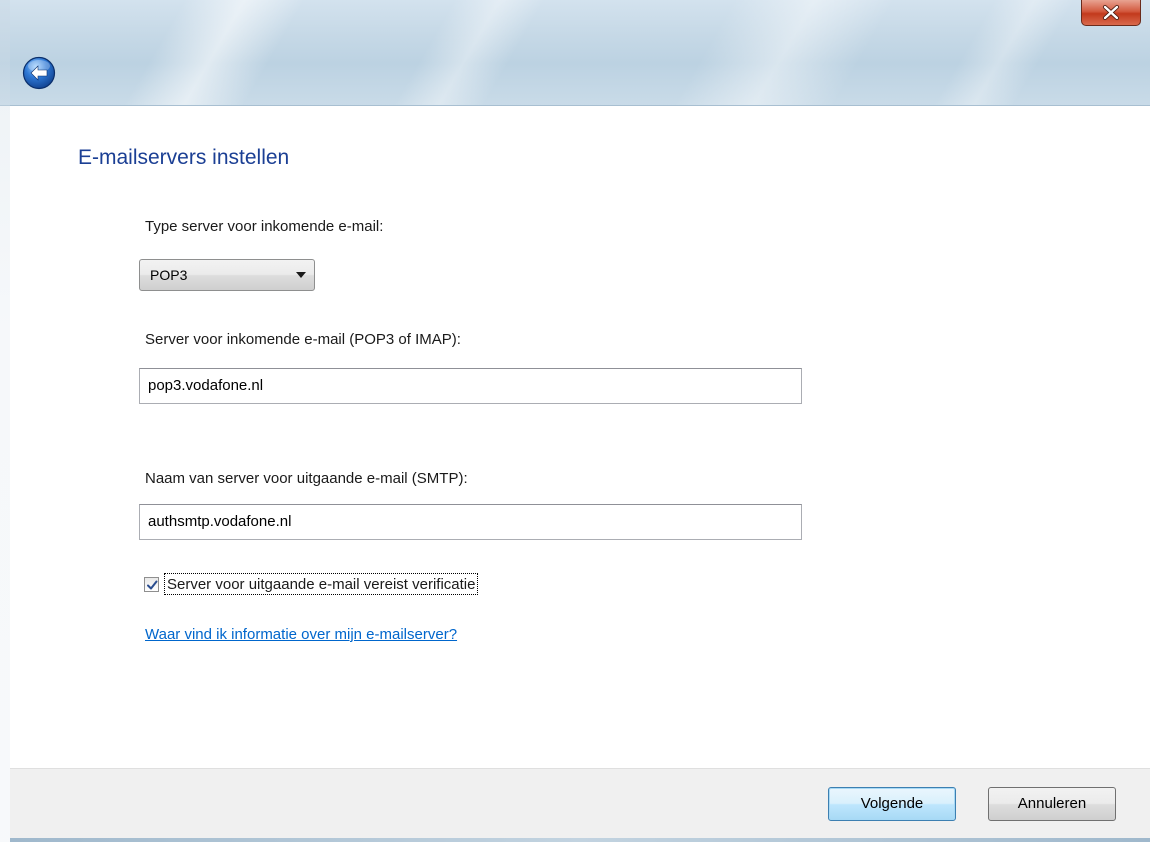  What do you see at coordinates (5, 421) in the screenshot?
I see `window-left-edge` at bounding box center [5, 421].